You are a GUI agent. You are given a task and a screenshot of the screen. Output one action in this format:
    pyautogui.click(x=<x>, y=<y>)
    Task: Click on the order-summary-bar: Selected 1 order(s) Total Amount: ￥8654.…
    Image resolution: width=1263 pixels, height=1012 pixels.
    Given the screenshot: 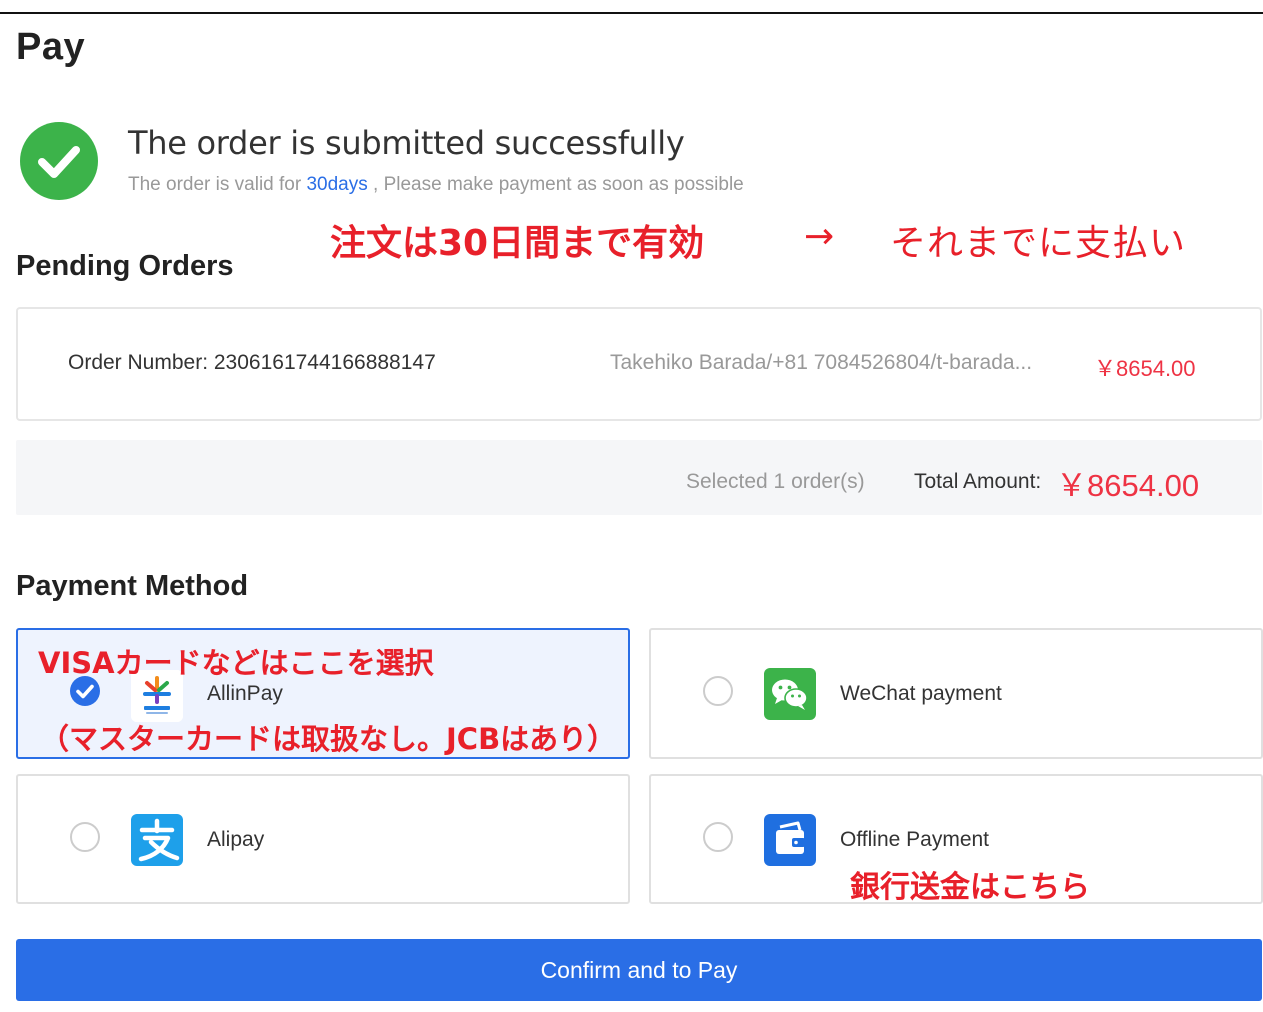 What is the action you would take?
    pyautogui.click(x=639, y=477)
    